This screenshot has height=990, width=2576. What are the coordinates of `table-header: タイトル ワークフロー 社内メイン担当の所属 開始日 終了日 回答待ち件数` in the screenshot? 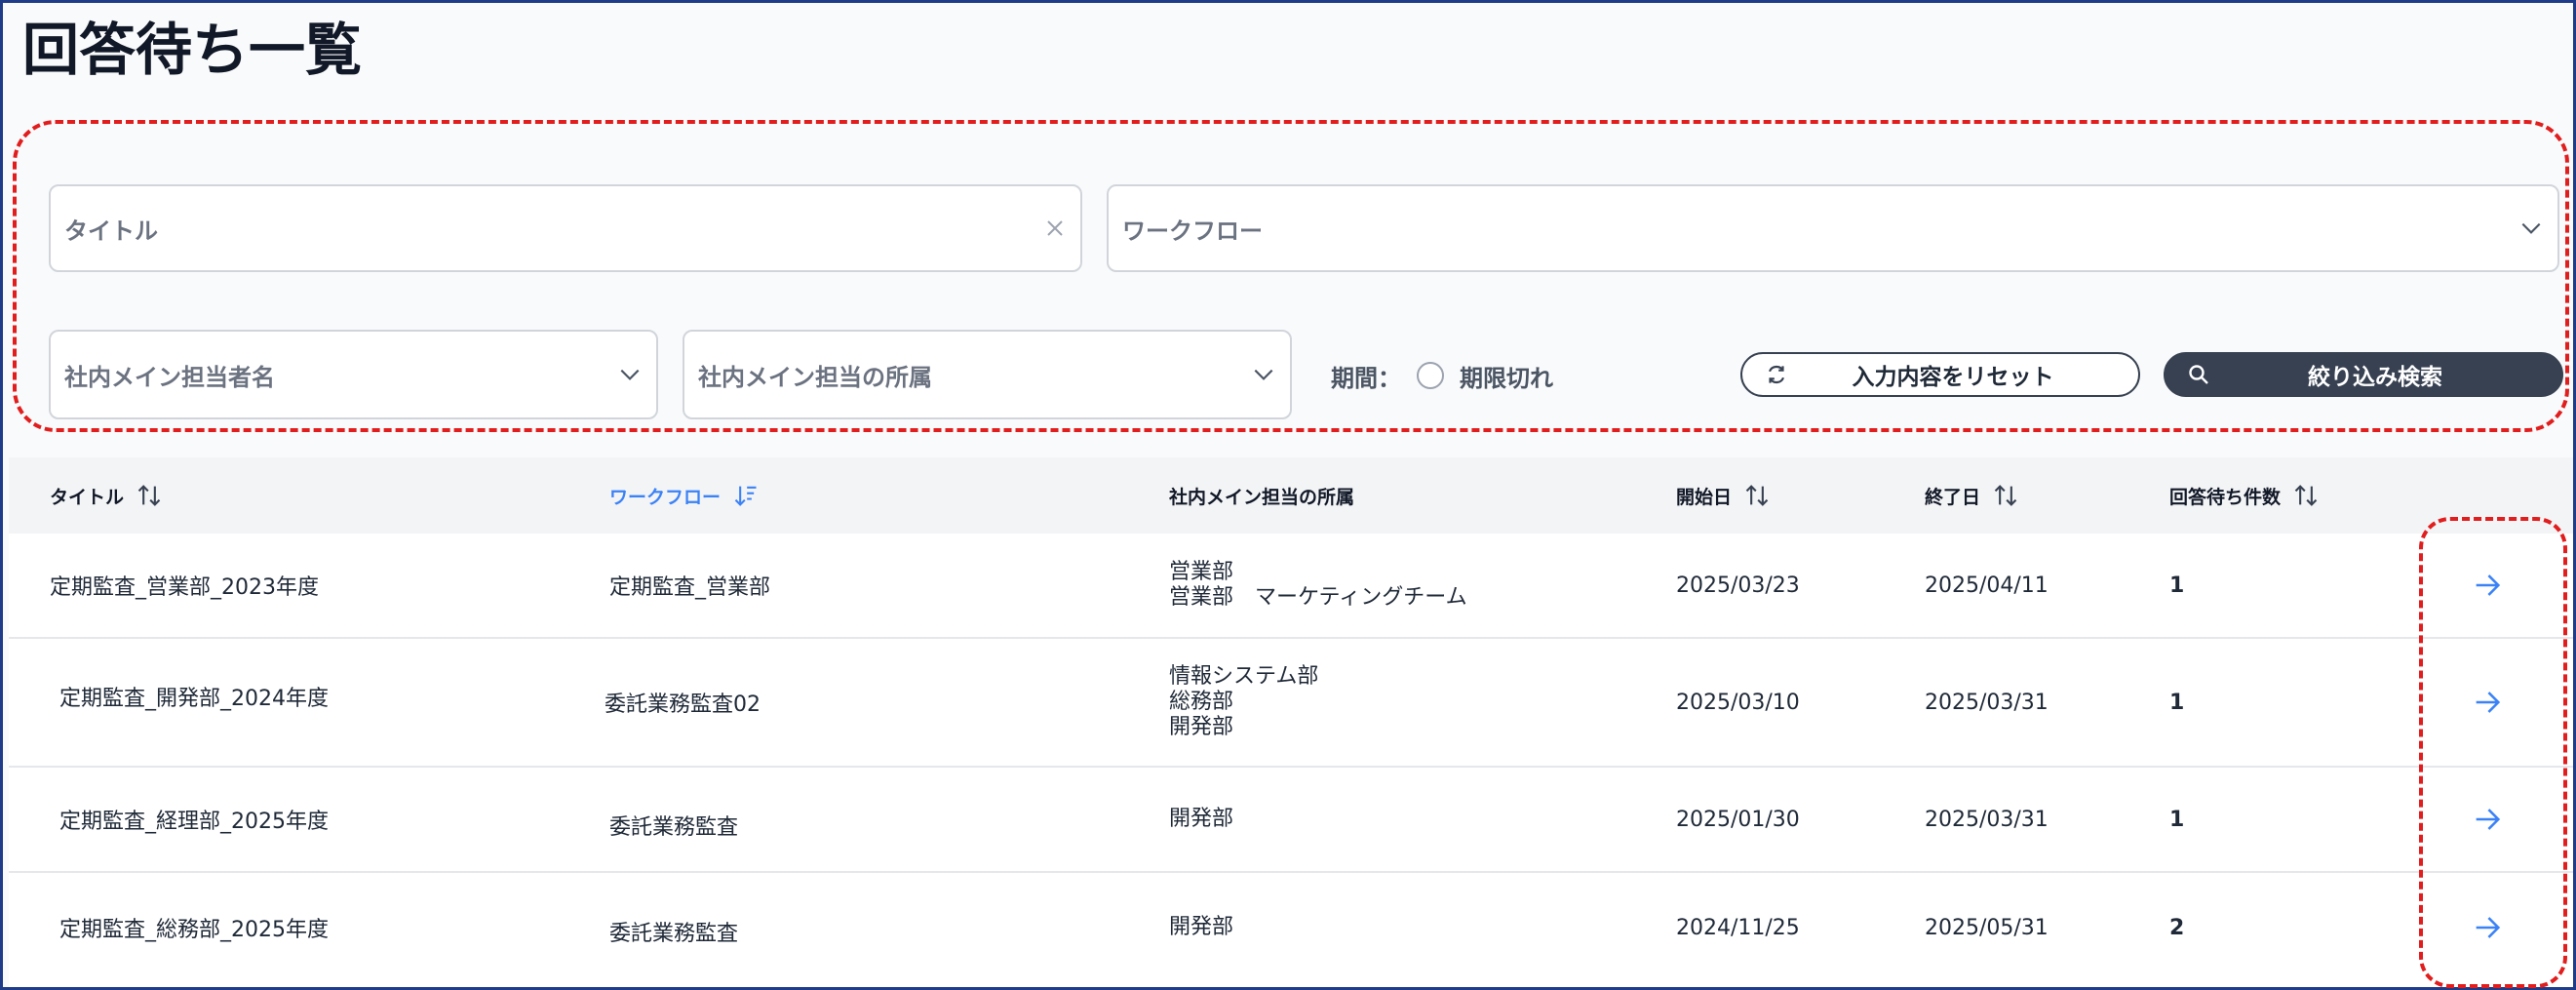 It's located at (1291, 496).